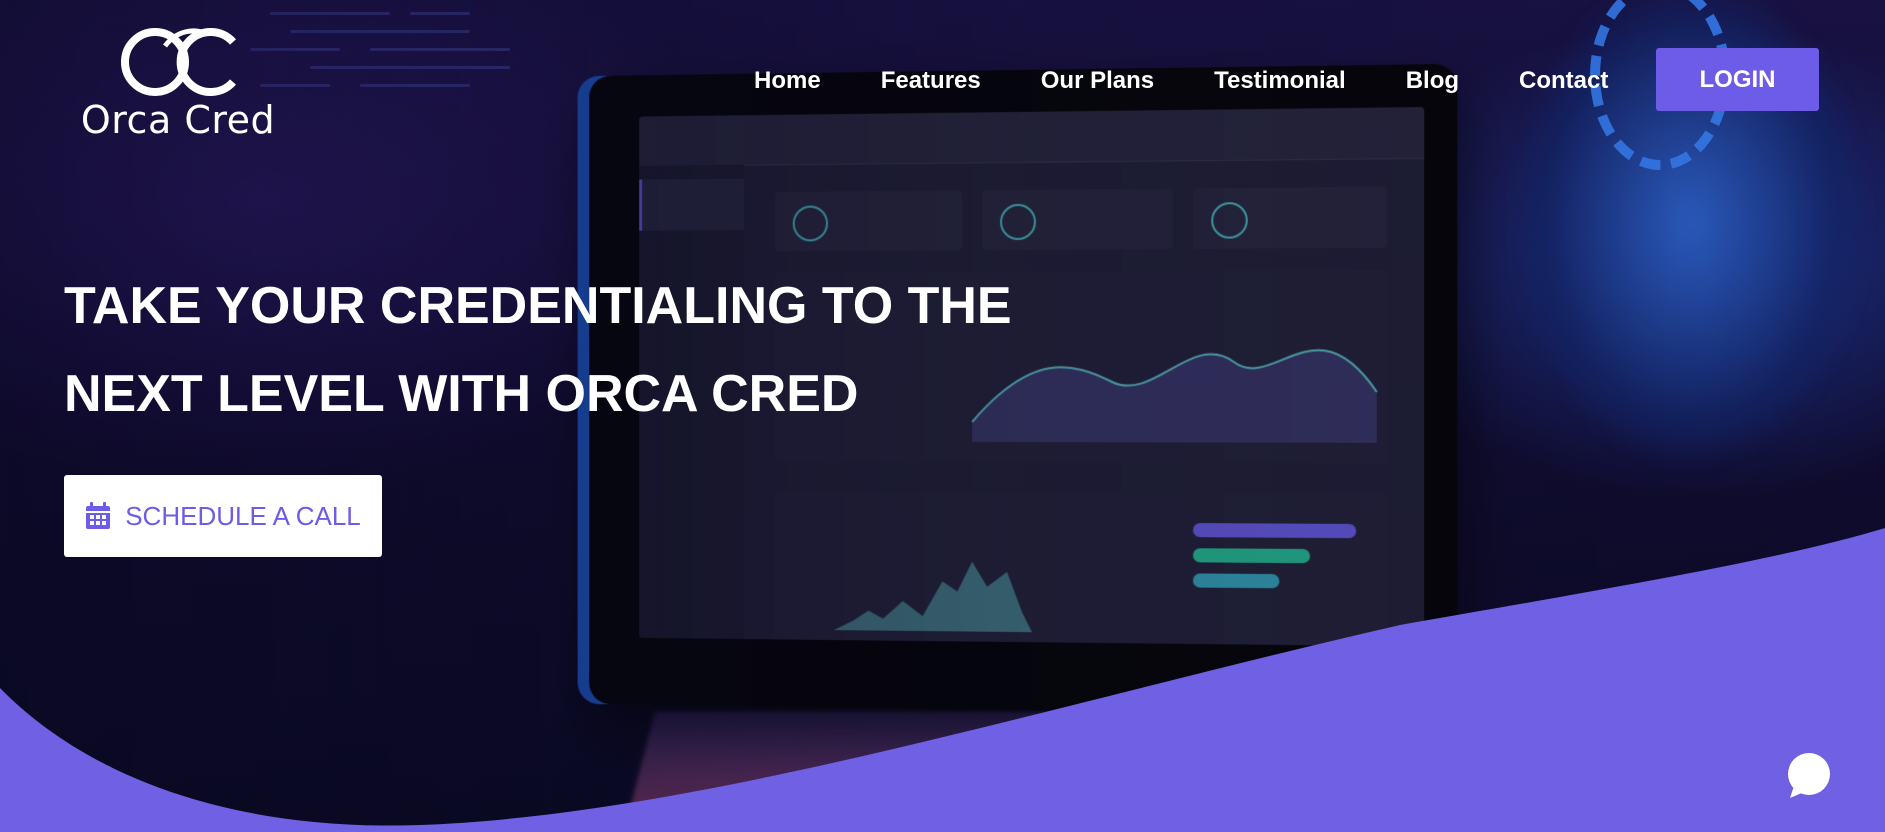  I want to click on hero-headline-line-1: TAKE YOUR CREDENTIALING TO THE, so click(538, 306).